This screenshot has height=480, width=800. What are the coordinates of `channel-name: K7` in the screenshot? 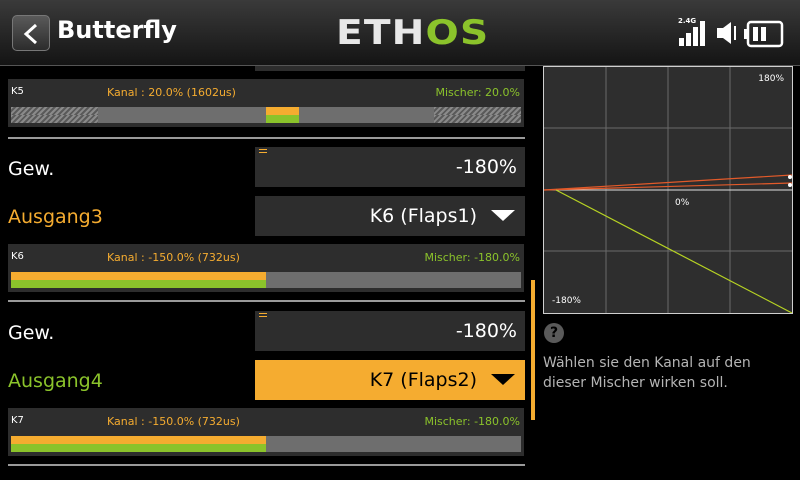 It's located at (17, 420).